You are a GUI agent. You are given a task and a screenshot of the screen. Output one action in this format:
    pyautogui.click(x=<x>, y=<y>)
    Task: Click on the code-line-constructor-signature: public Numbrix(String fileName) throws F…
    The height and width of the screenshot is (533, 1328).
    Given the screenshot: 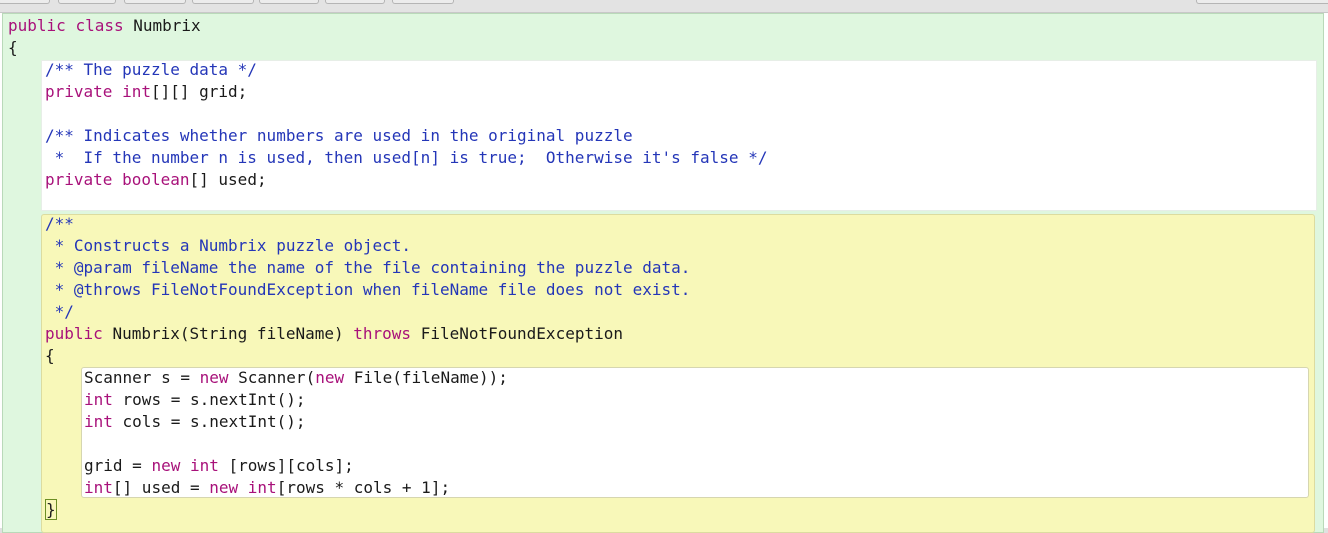 What is the action you would take?
    pyautogui.click(x=334, y=334)
    